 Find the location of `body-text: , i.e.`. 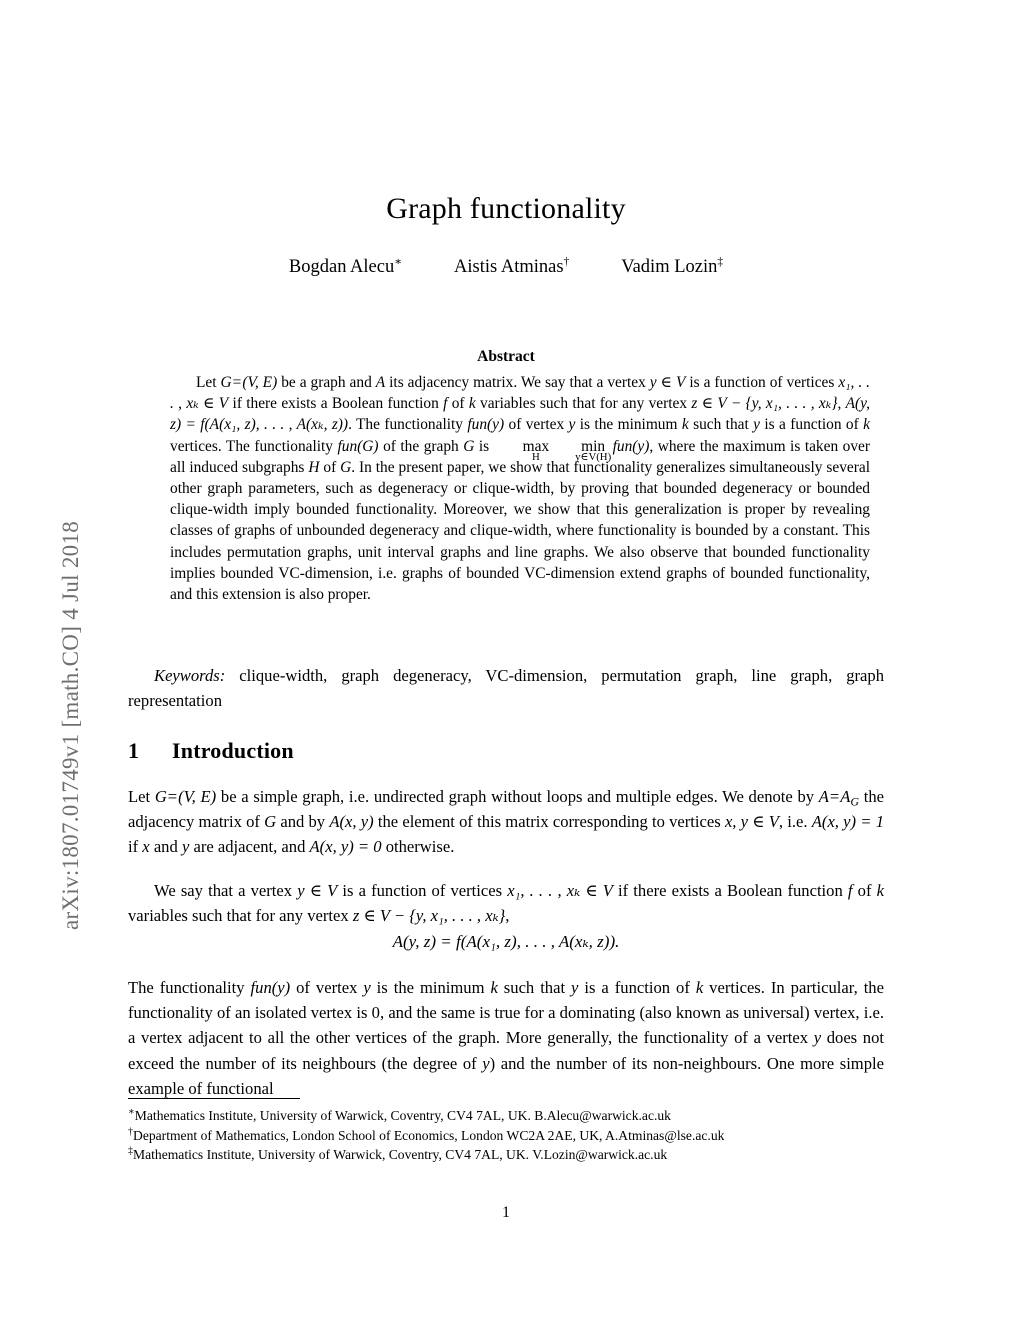

body-text: , i.e. is located at coordinates (795, 822).